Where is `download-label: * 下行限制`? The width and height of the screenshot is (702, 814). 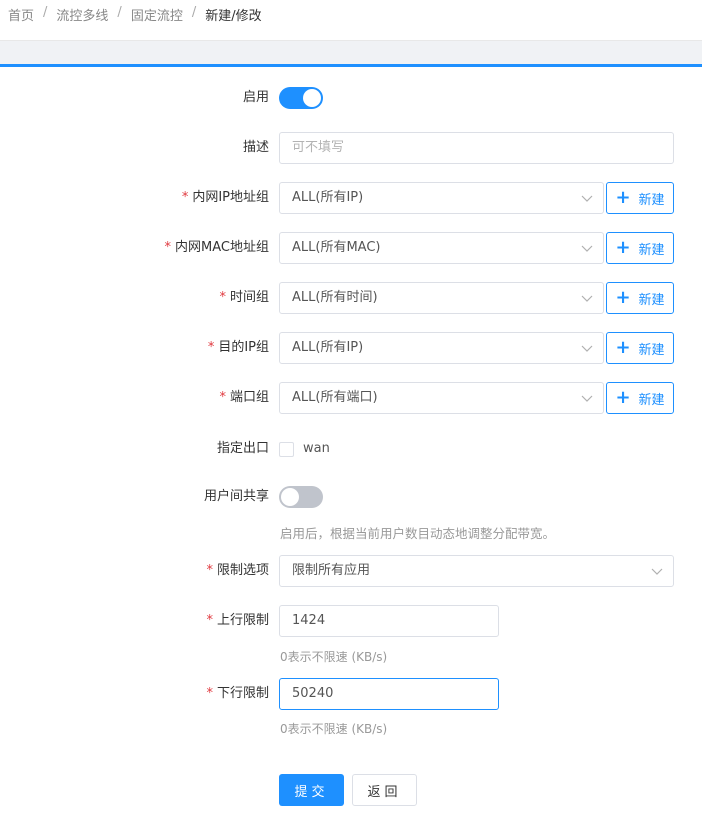
download-label: * 下行限制 is located at coordinates (237, 693).